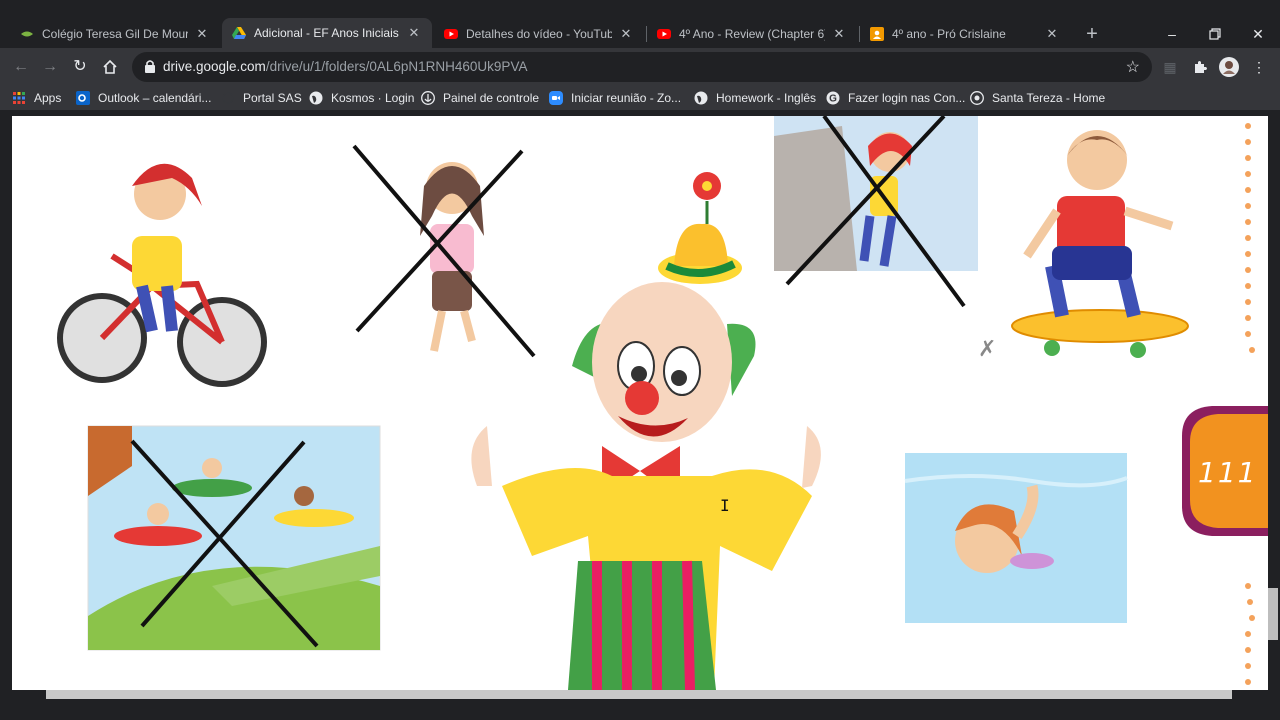 The width and height of the screenshot is (1280, 720). Describe the element at coordinates (1258, 34) in the screenshot. I see `close-window-icon: ✕` at that location.